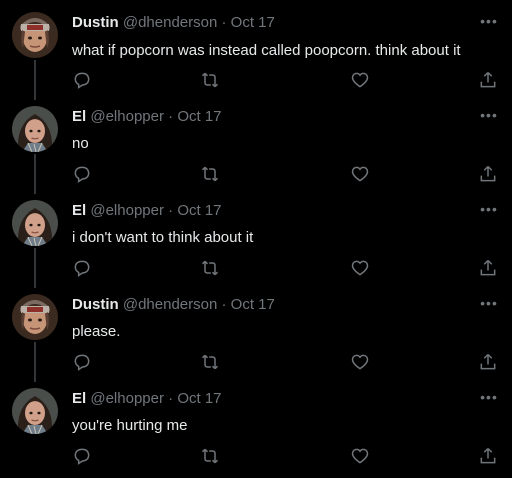 The image size is (512, 478). What do you see at coordinates (96, 331) in the screenshot?
I see `tweet-text: please.` at bounding box center [96, 331].